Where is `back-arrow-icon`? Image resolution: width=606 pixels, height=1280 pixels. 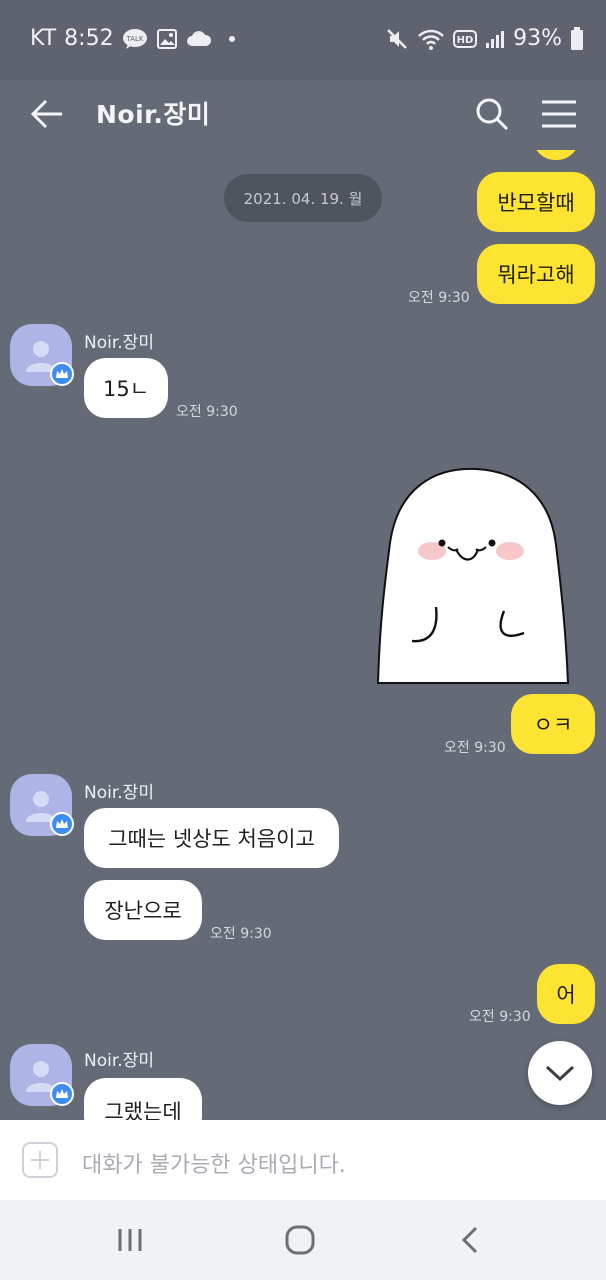 back-arrow-icon is located at coordinates (48, 114).